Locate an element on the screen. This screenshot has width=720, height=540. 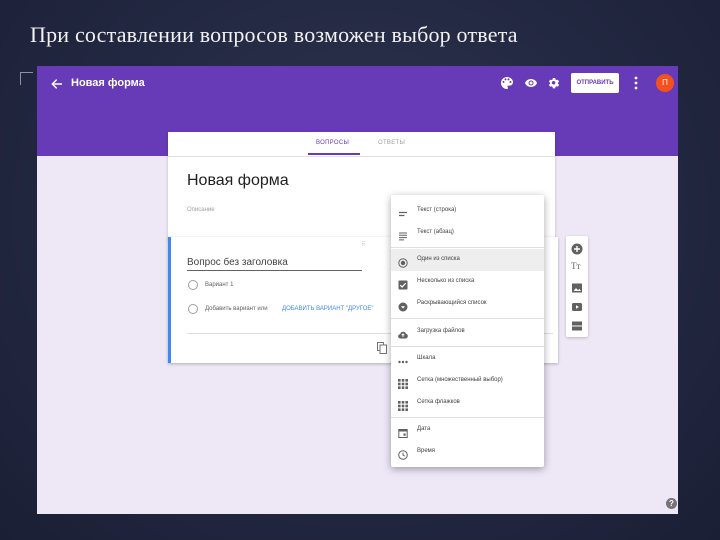
upload-icon is located at coordinates (403, 333).